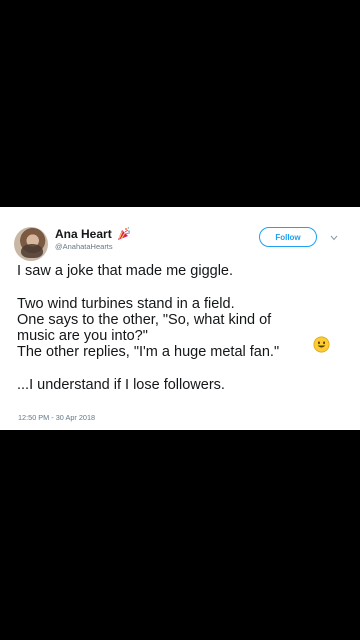 Image resolution: width=360 pixels, height=640 pixels. Describe the element at coordinates (144, 320) in the screenshot. I see `tweet-line-3: One says to the other, "So, what kind of` at that location.